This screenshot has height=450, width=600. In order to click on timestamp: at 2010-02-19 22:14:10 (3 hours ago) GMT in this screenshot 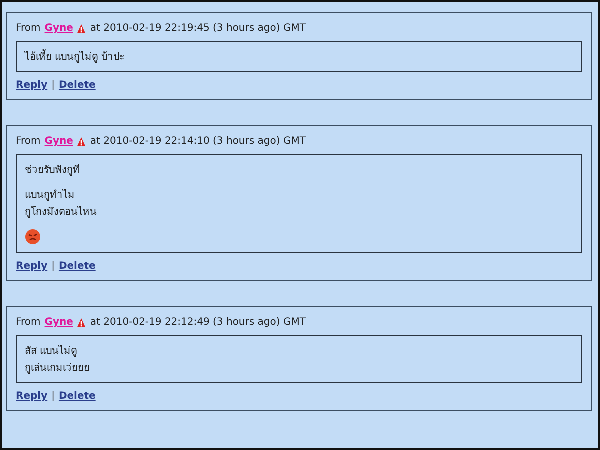, I will do `click(198, 141)`.